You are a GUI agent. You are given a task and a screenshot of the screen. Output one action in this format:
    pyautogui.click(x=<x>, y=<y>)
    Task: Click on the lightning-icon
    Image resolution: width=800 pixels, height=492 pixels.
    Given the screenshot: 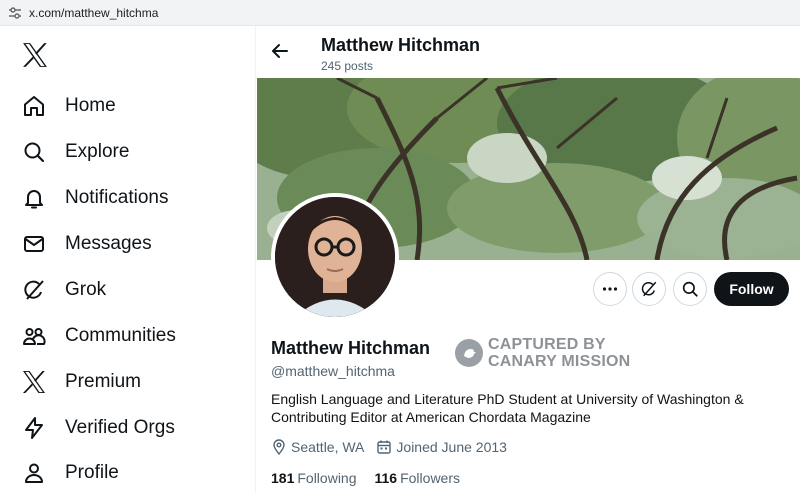 What is the action you would take?
    pyautogui.click(x=34, y=428)
    